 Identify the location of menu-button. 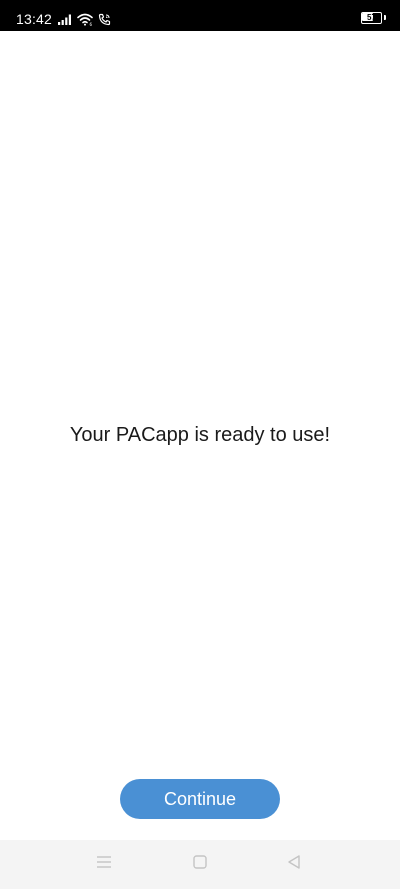
(104, 864).